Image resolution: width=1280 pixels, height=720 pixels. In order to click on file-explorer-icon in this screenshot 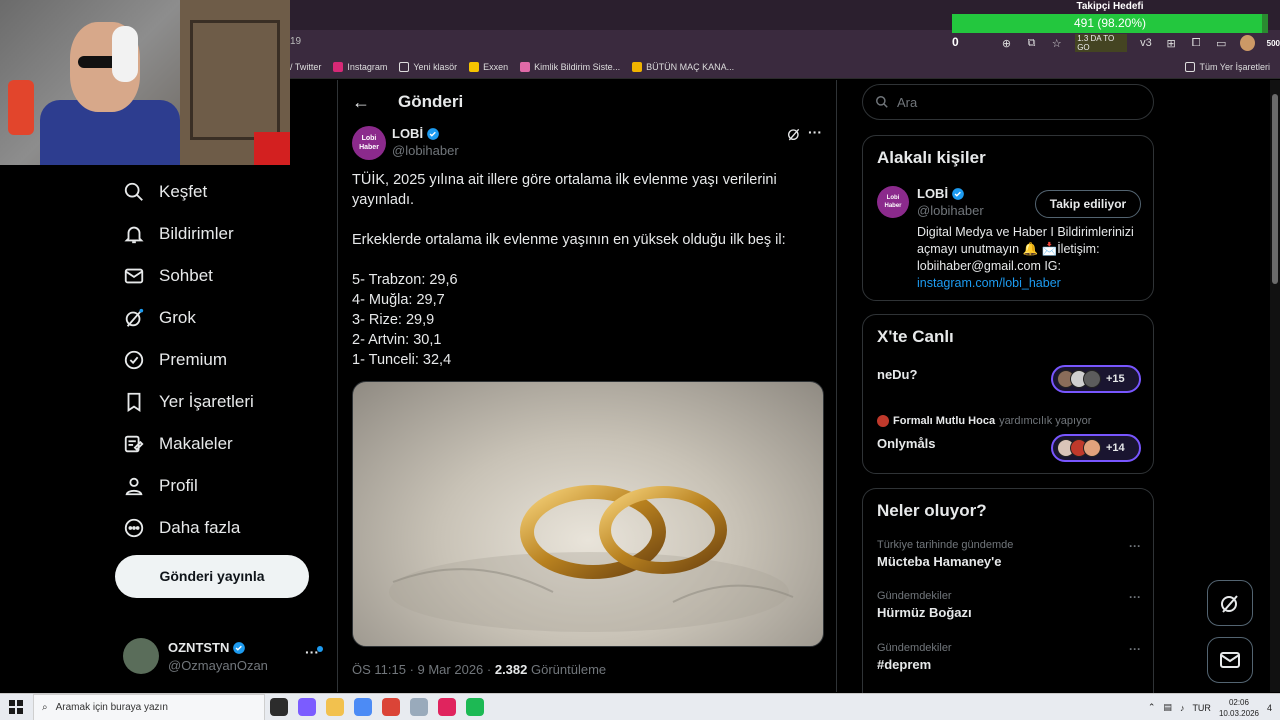, I will do `click(335, 707)`.